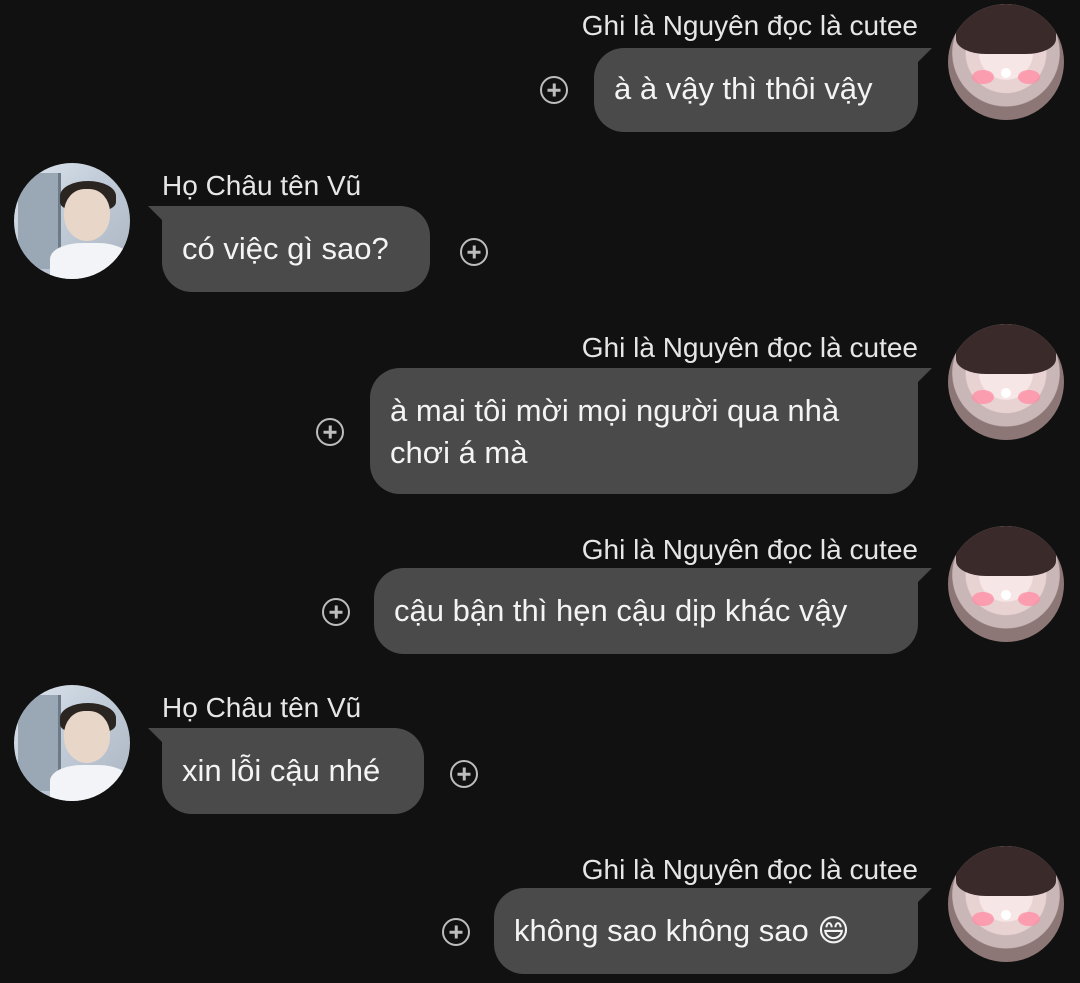 The image size is (1080, 983). I want to click on message-bubble: có việc gì sao?, so click(289, 249).